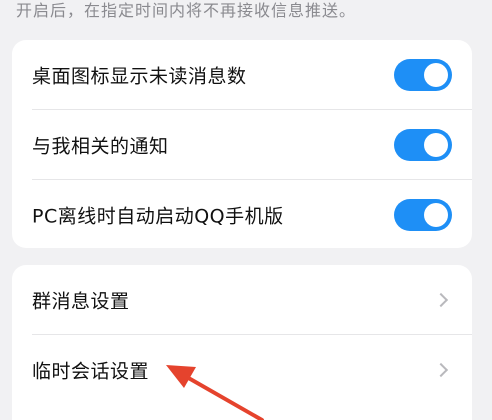 The width and height of the screenshot is (492, 420). Describe the element at coordinates (423, 215) in the screenshot. I see `pc-offline-toggle` at that location.